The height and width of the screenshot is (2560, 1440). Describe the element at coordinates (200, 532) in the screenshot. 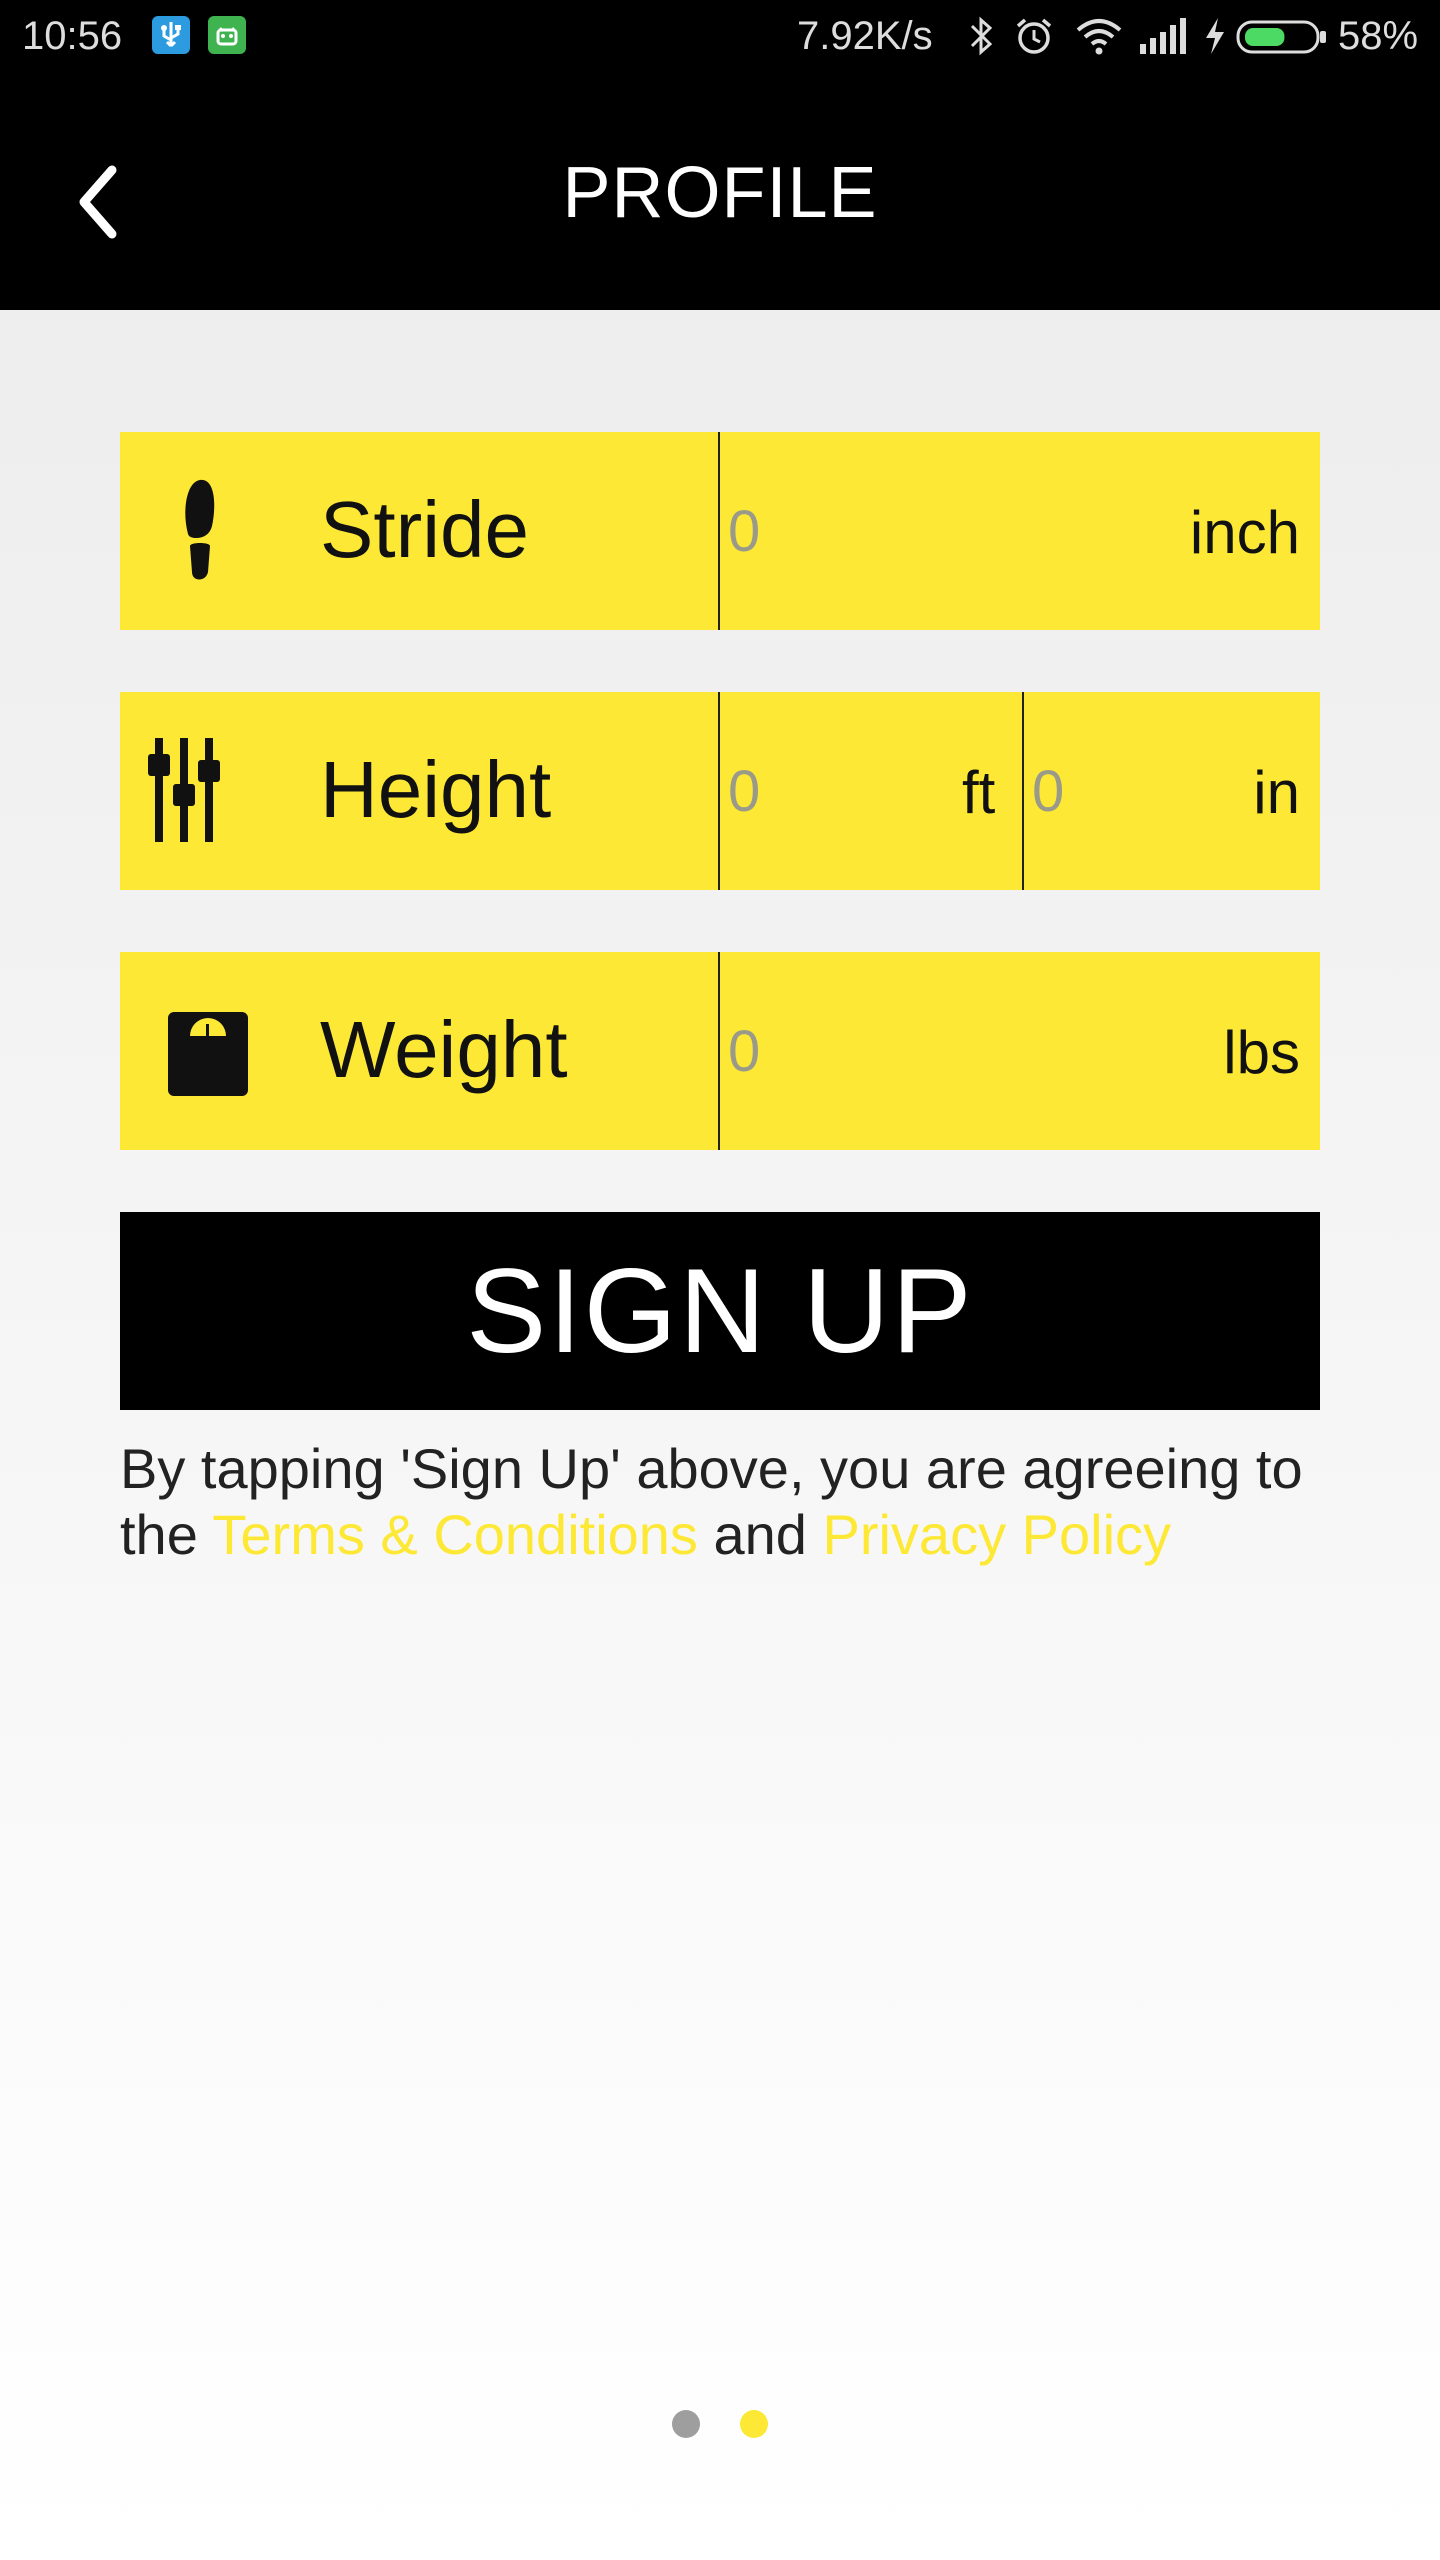

I see `footprint-icon` at that location.